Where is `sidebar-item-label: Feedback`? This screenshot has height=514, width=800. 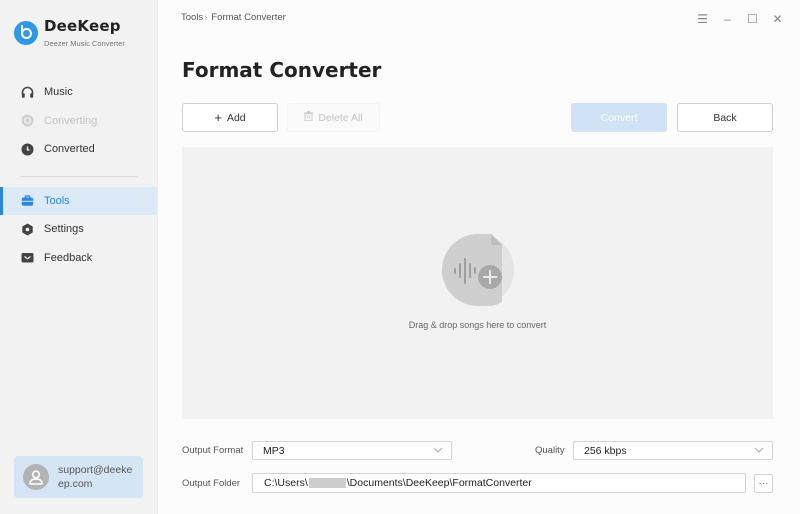 sidebar-item-label: Feedback is located at coordinates (68, 257).